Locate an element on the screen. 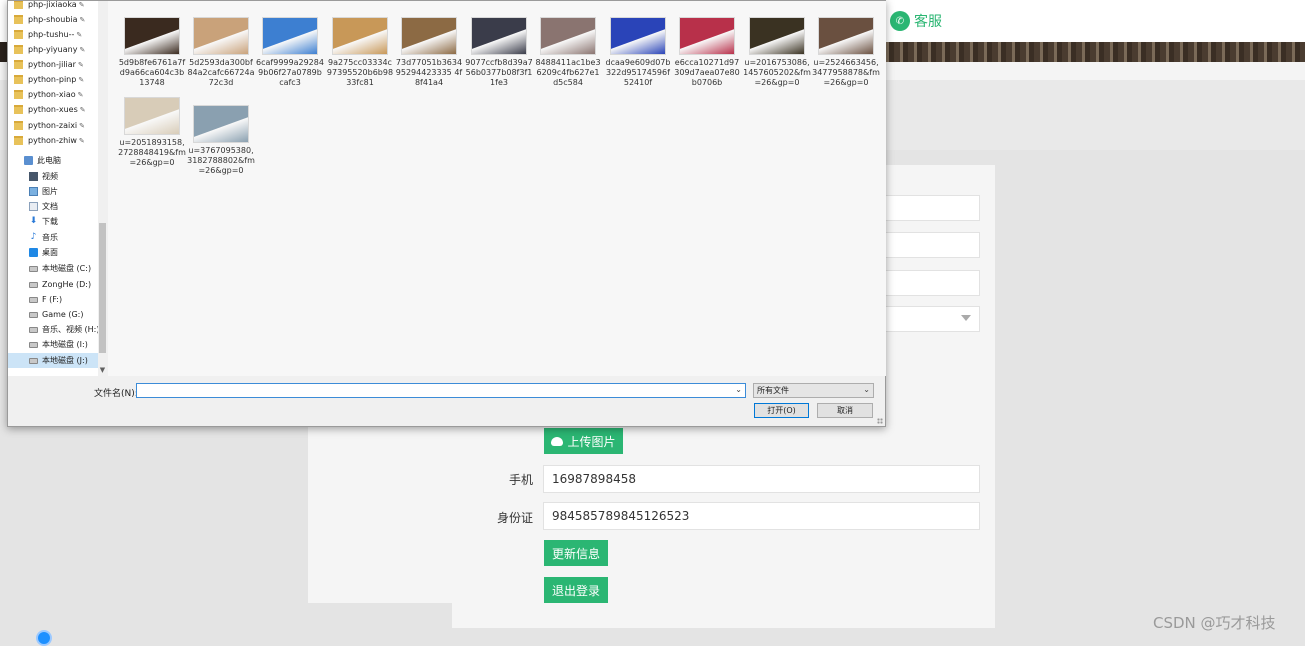 The image size is (1305, 646). open-button: 打开(O) is located at coordinates (781, 410).